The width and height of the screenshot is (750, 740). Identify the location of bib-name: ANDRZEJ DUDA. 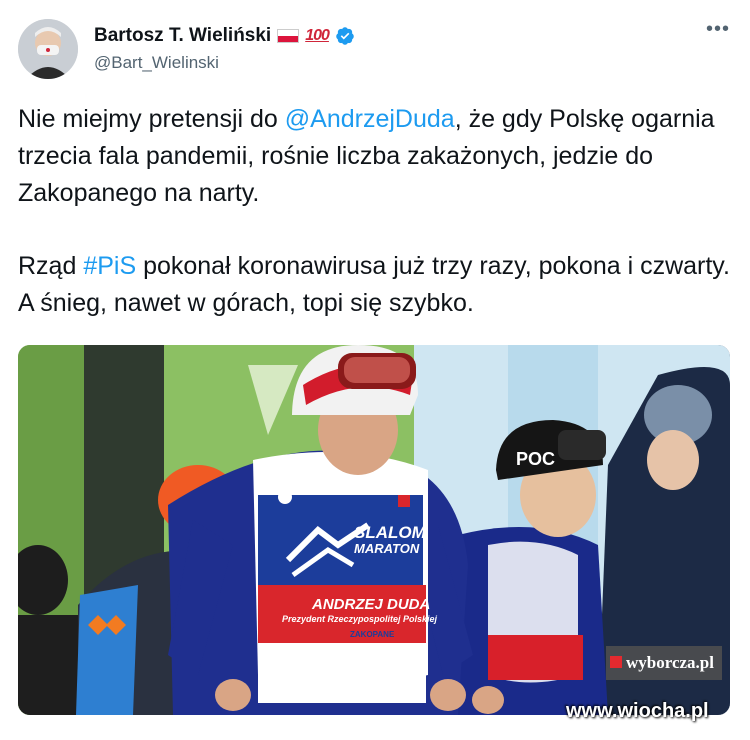
(371, 604).